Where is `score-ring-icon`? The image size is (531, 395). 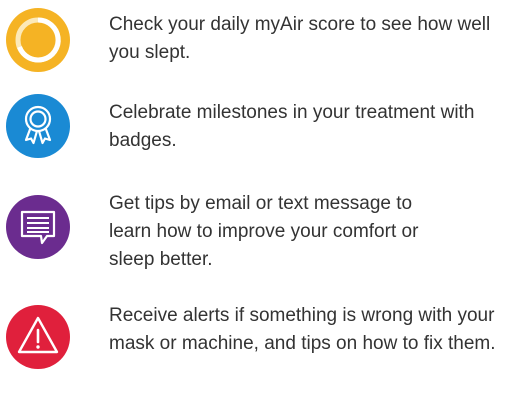
score-ring-icon is located at coordinates (38, 40).